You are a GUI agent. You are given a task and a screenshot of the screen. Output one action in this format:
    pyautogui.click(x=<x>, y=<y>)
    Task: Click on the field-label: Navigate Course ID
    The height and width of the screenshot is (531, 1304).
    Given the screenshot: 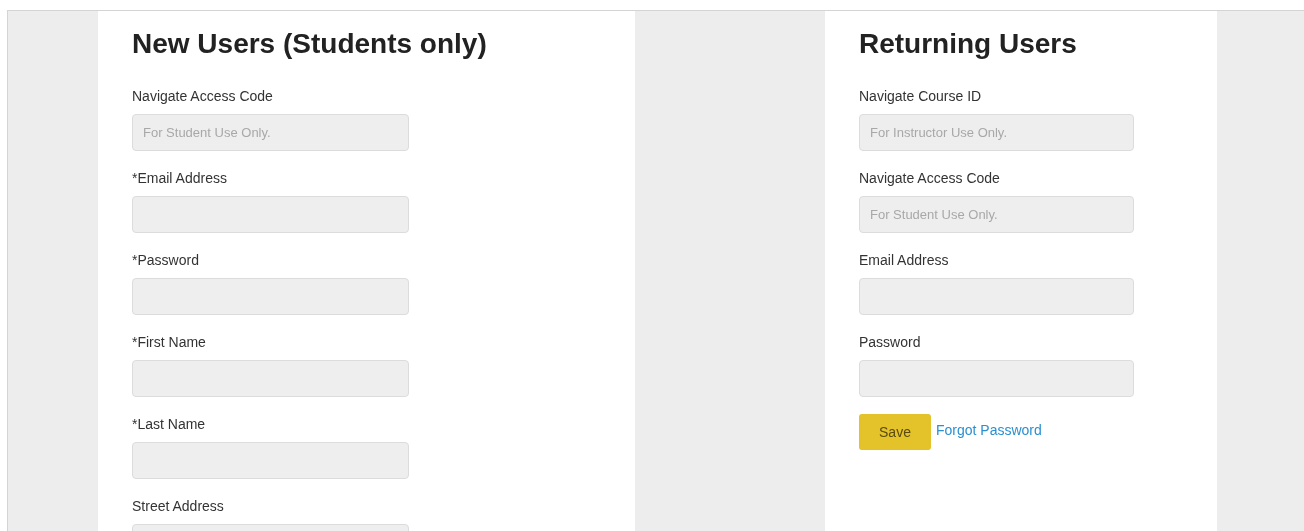 What is the action you would take?
    pyautogui.click(x=920, y=96)
    